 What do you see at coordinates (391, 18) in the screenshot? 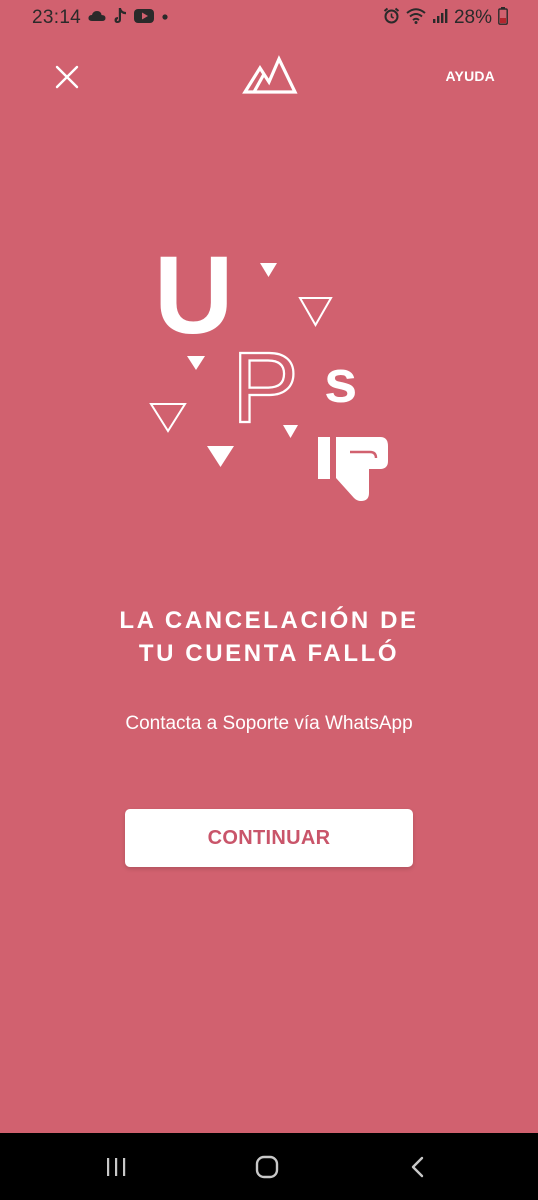
I see `alarm-icon` at bounding box center [391, 18].